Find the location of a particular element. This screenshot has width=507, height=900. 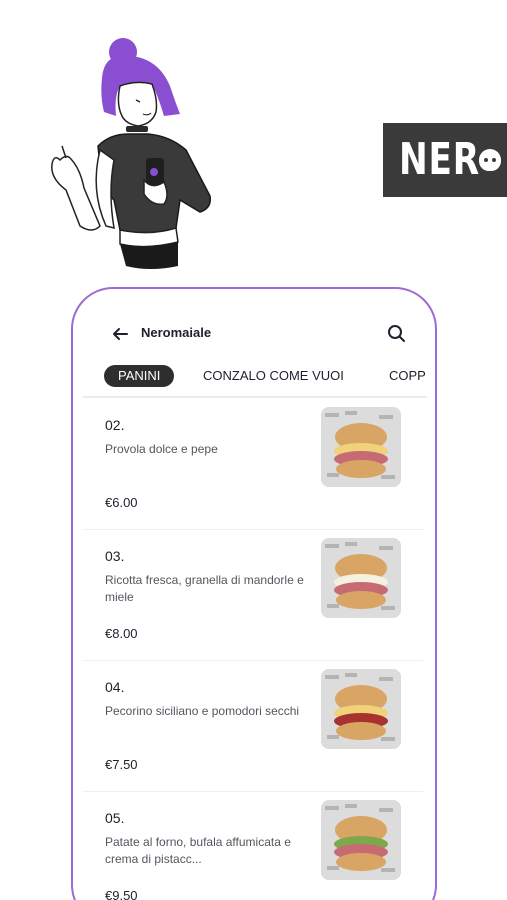

item-number: 03. is located at coordinates (115, 556).